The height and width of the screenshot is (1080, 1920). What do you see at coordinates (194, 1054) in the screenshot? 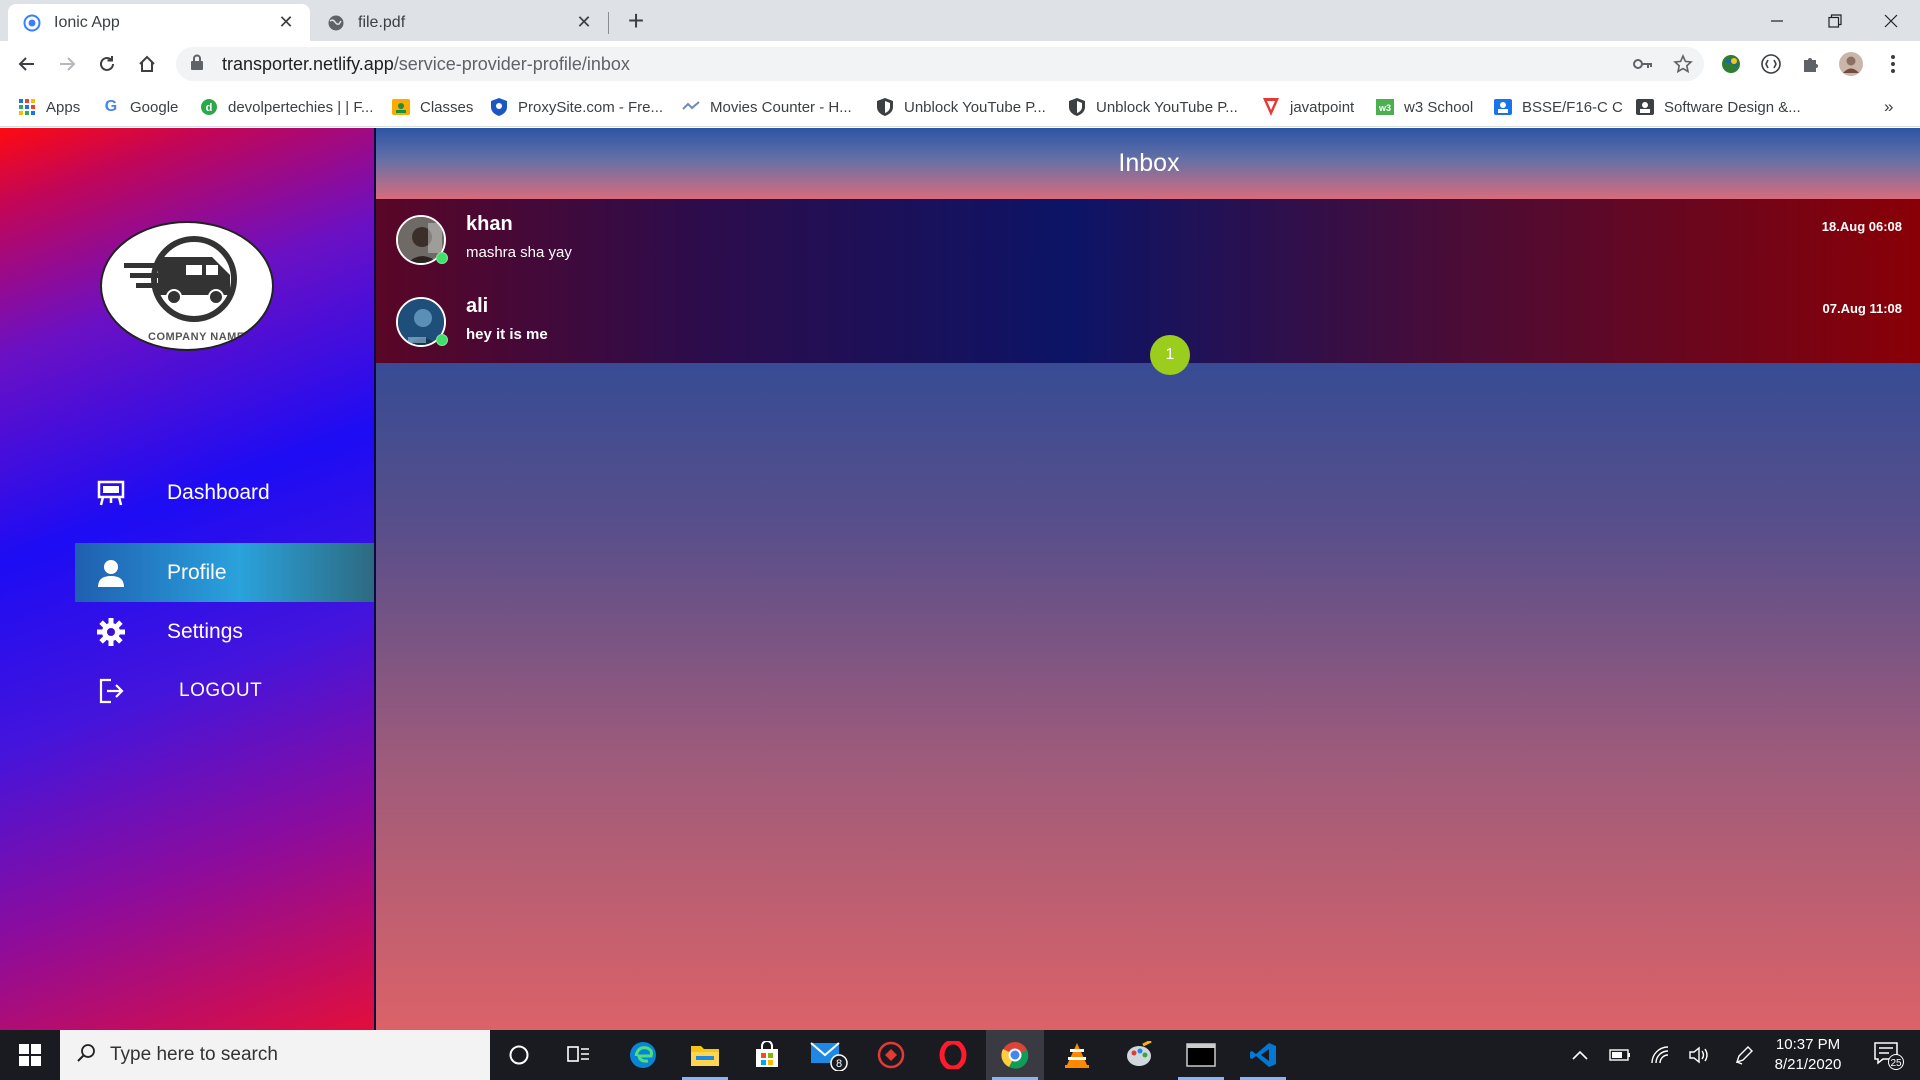
I see `search-placeholder: Type here to search` at bounding box center [194, 1054].